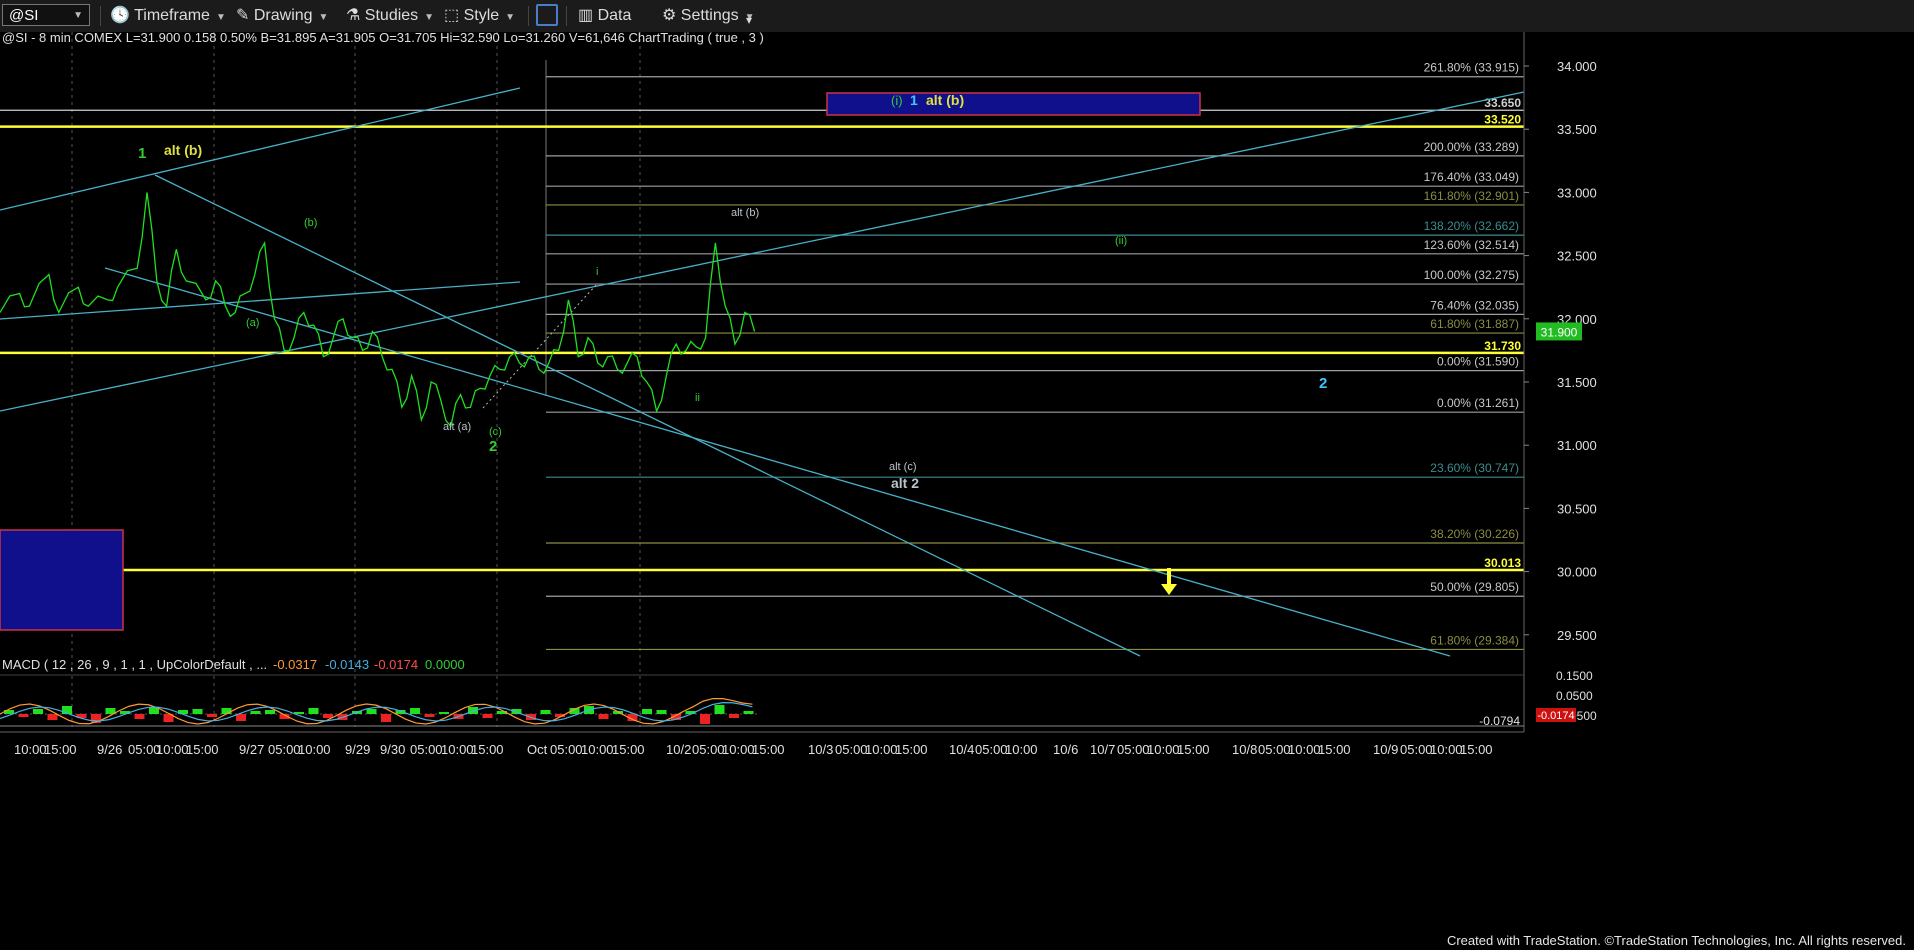  Describe the element at coordinates (1502, 120) in the screenshot. I see `level-label: 33.520` at that location.